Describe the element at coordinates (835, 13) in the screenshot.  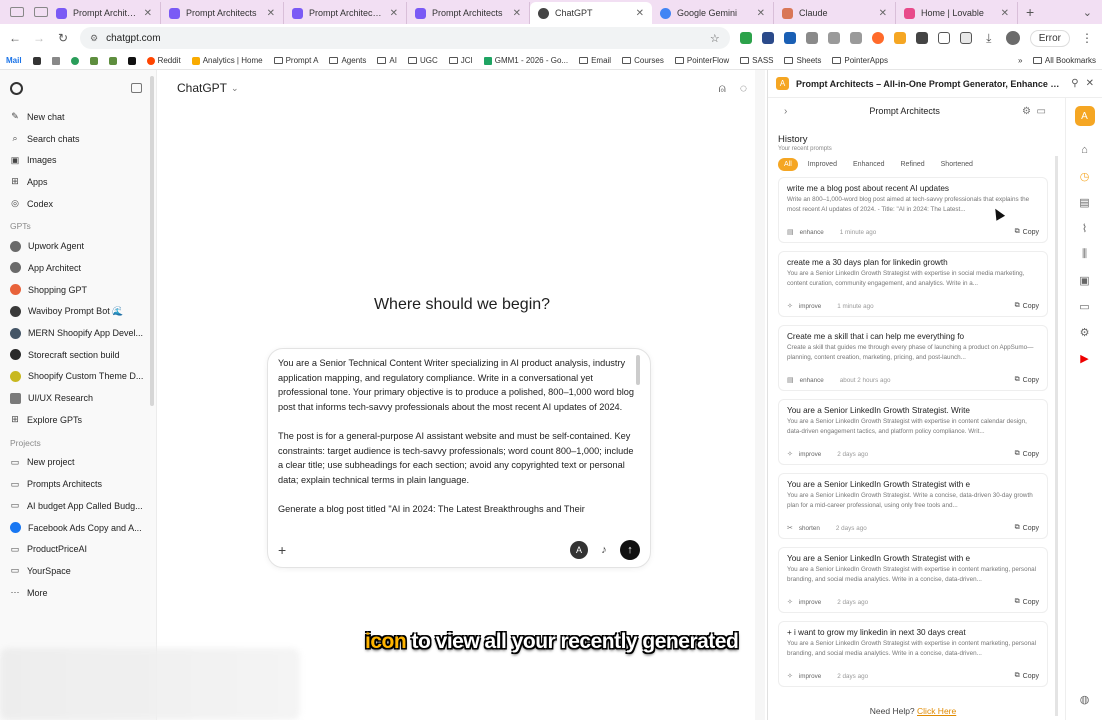
I see `browser-tab: Claude ✕` at that location.